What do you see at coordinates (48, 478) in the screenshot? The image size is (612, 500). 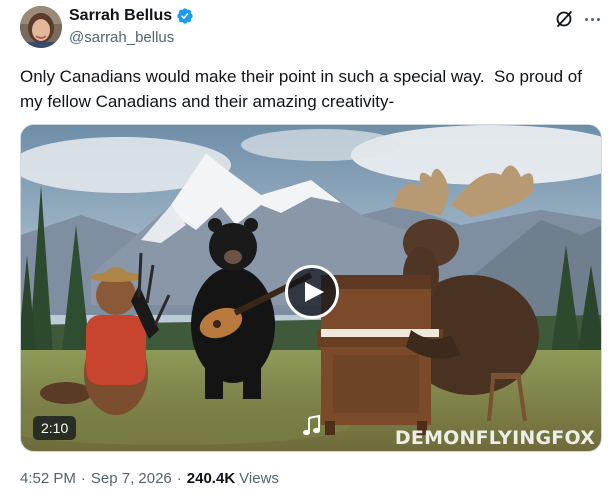 I see `tweet-time: 4:52 PM` at bounding box center [48, 478].